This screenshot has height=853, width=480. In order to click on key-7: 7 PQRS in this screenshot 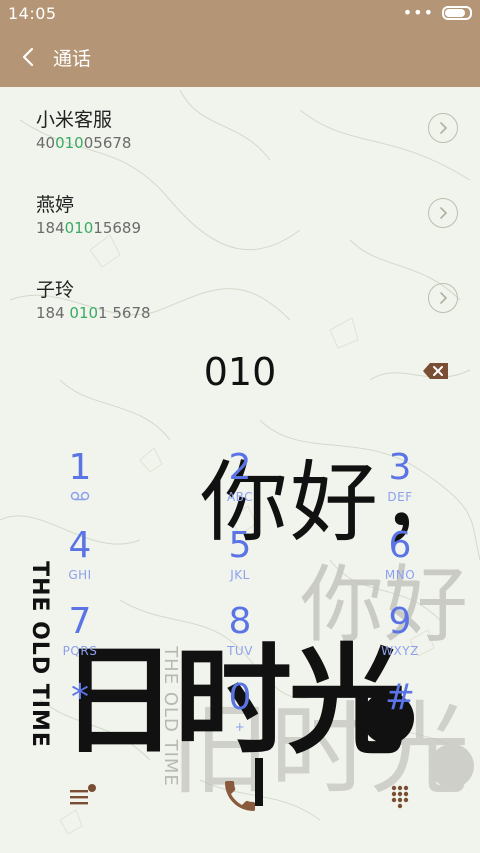, I will do `click(80, 642)`.